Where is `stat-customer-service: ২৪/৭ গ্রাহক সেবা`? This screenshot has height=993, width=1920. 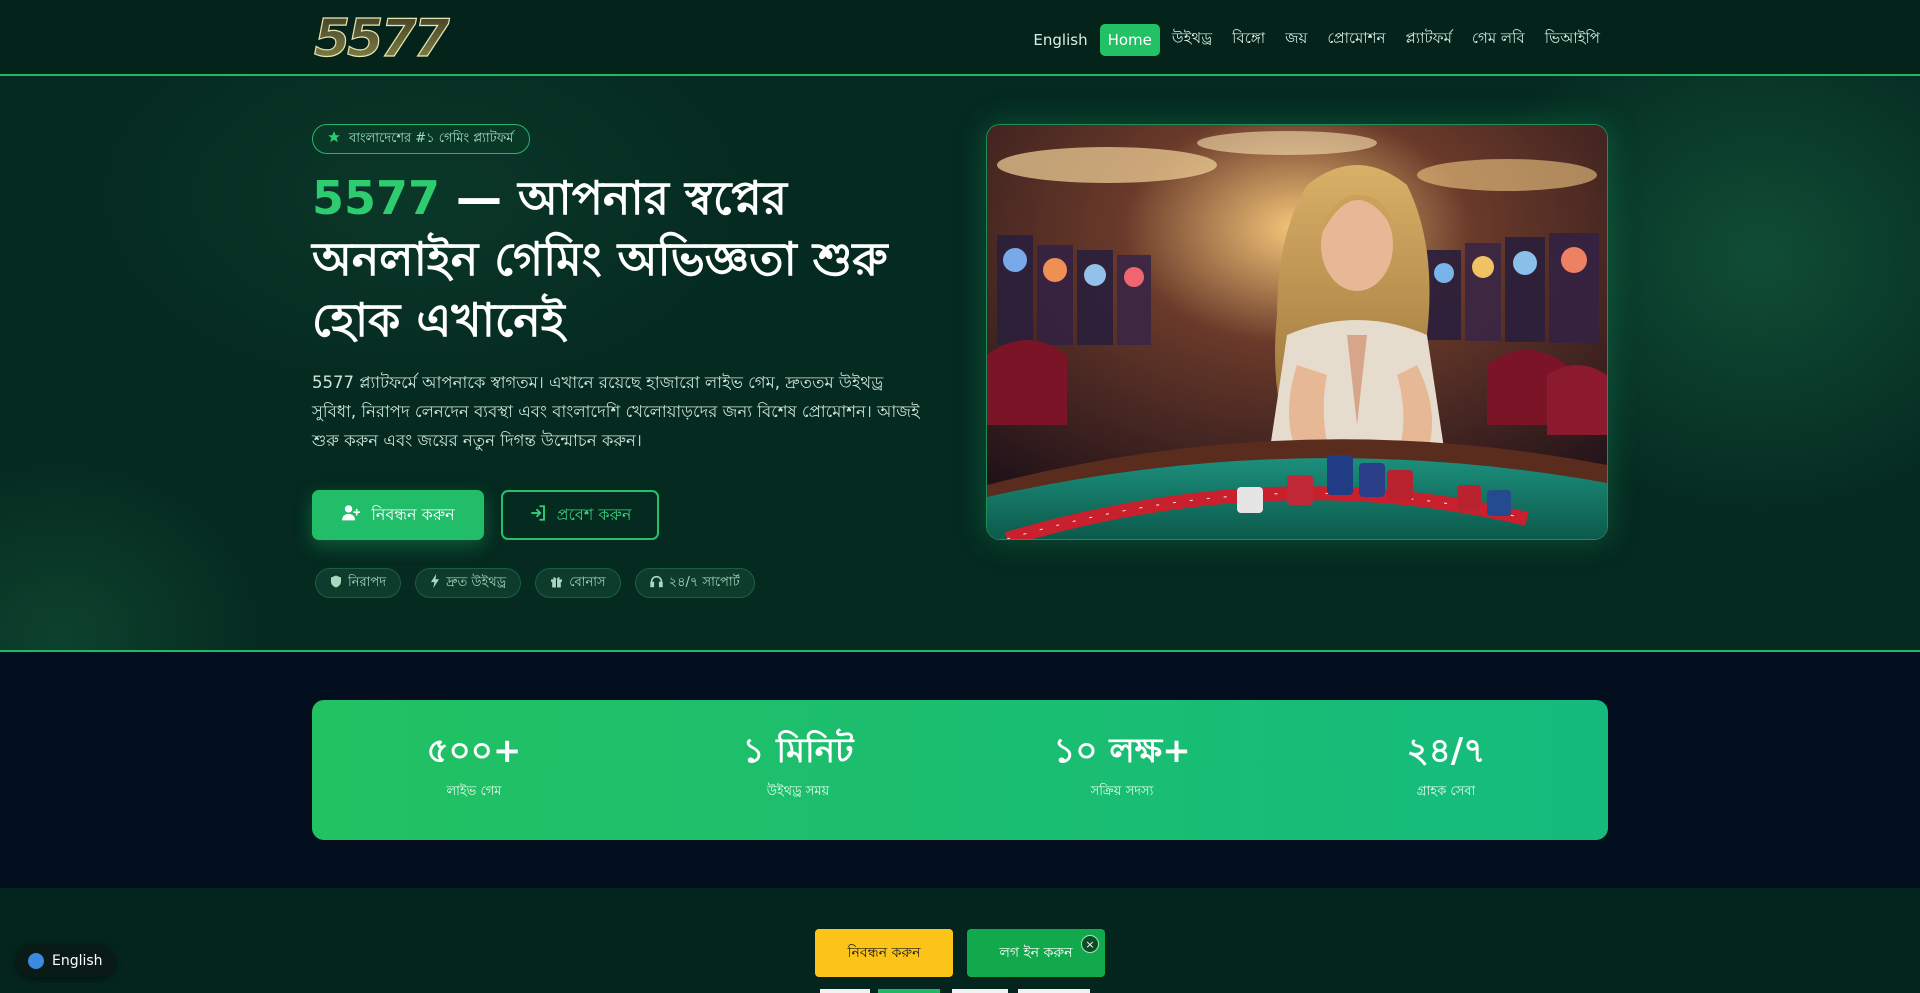
stat-customer-service: ২৪/৭ গ্রাহক সেবা is located at coordinates (1446, 770).